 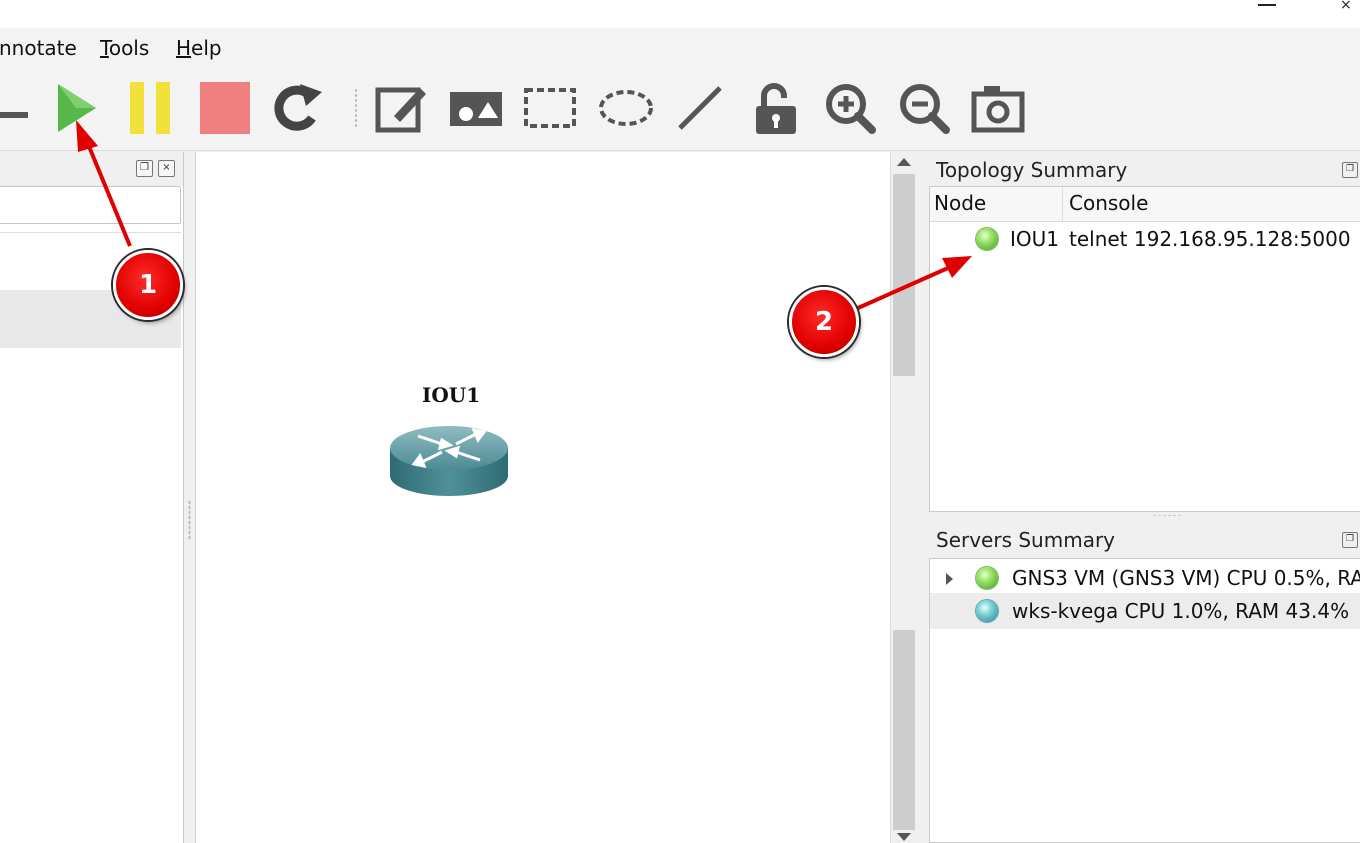 I want to click on zoom-out-icon, so click(x=925, y=109).